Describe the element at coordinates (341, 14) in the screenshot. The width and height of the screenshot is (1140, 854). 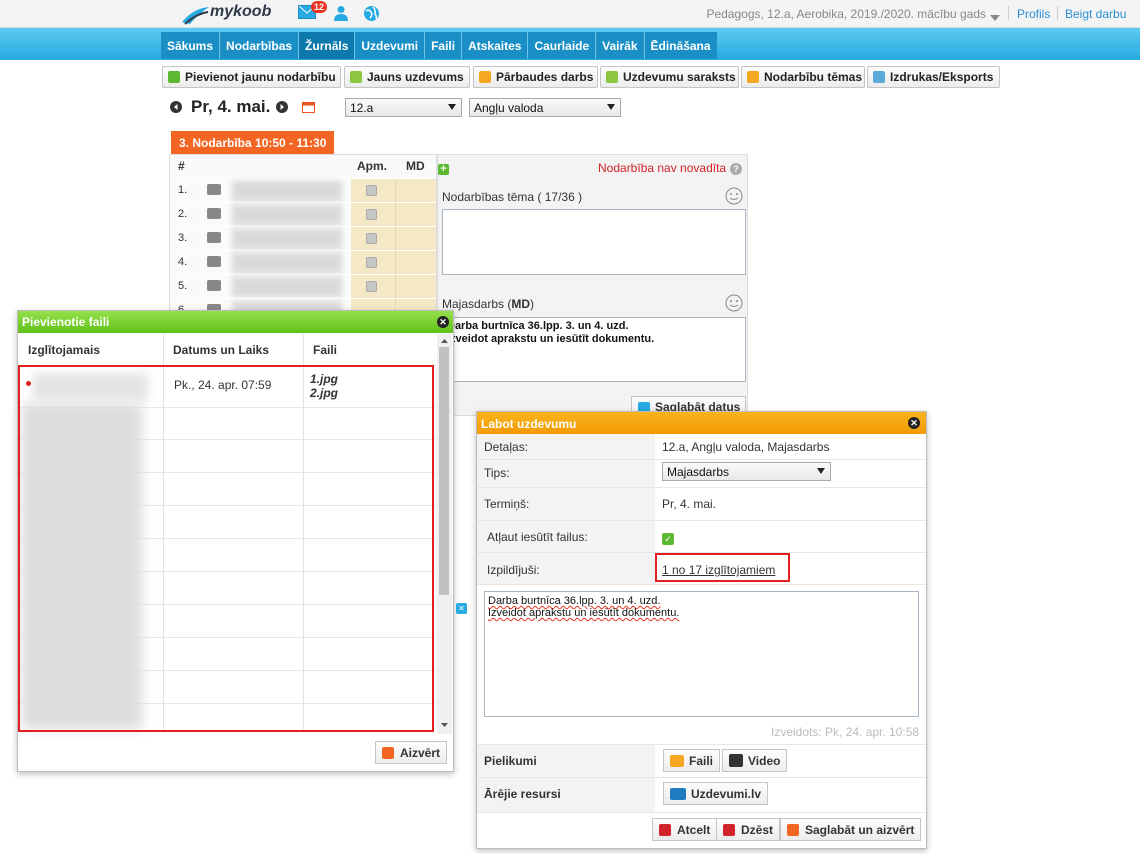
I see `user-icon` at that location.